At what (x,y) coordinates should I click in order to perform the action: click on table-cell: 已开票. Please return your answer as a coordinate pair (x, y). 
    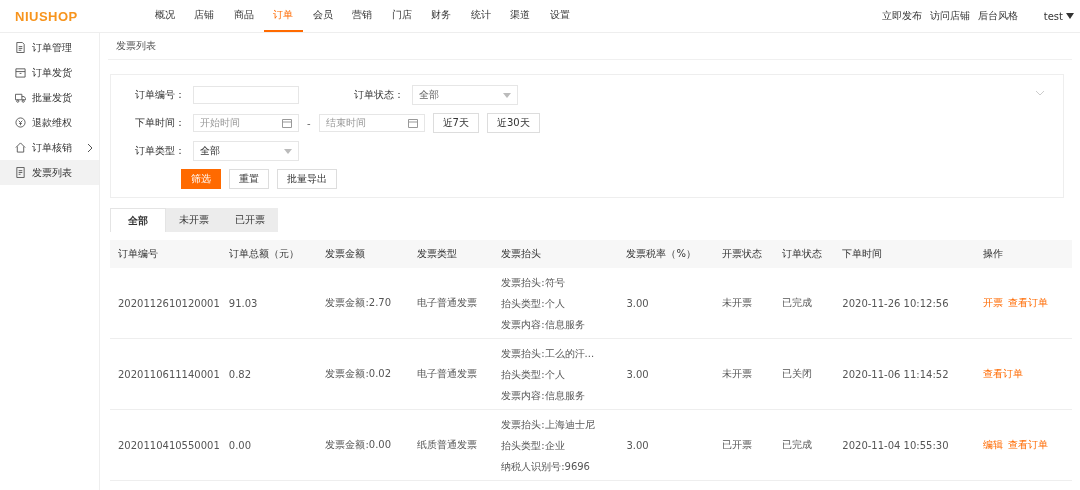
    Looking at the image, I should click on (737, 444).